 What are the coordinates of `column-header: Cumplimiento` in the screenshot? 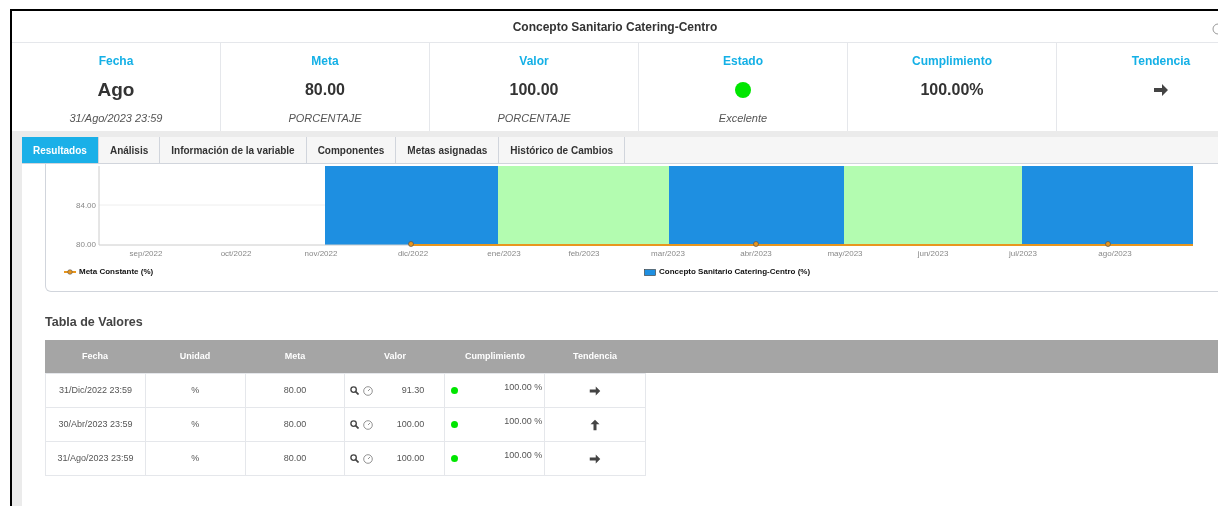 It's located at (495, 356).